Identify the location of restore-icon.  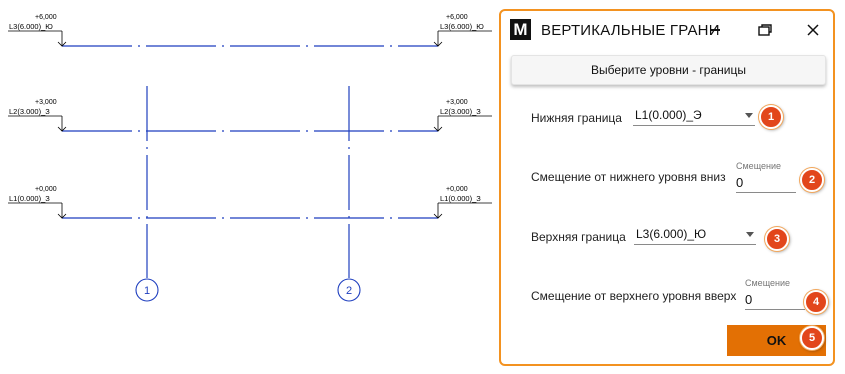
(765, 30).